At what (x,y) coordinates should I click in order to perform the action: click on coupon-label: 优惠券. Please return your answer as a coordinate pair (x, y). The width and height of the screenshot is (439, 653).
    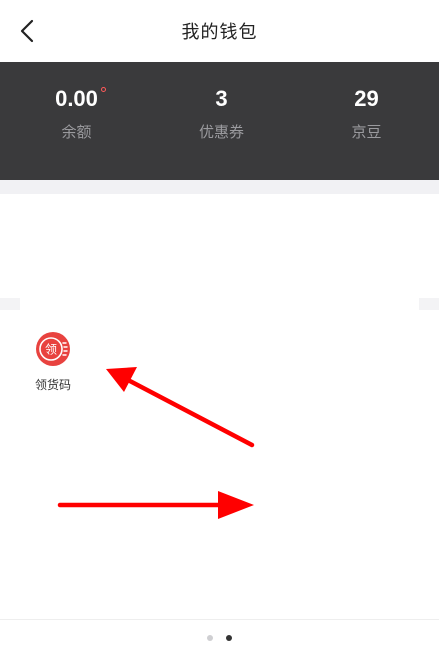
    Looking at the image, I should click on (221, 132).